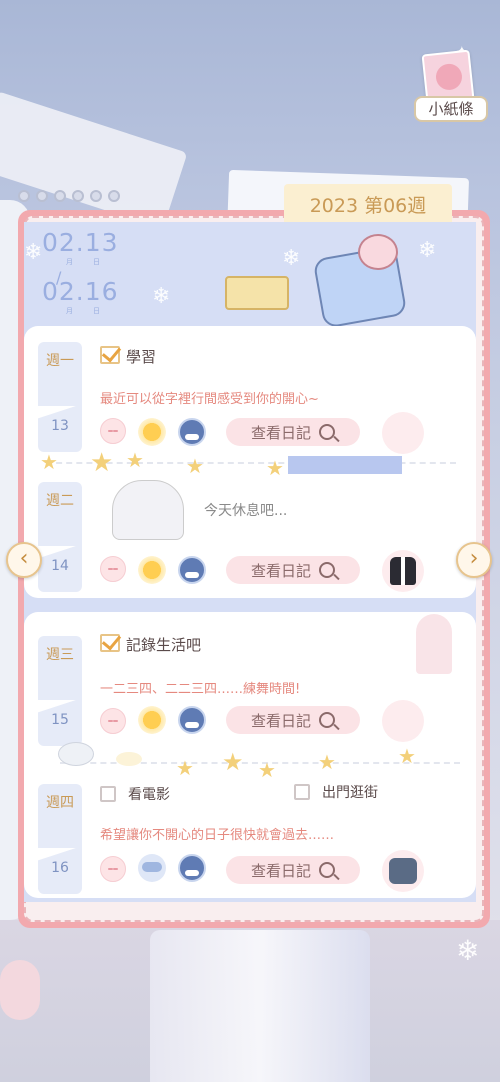  Describe the element at coordinates (60, 514) in the screenshot. I see `weekday-label: 週二` at that location.